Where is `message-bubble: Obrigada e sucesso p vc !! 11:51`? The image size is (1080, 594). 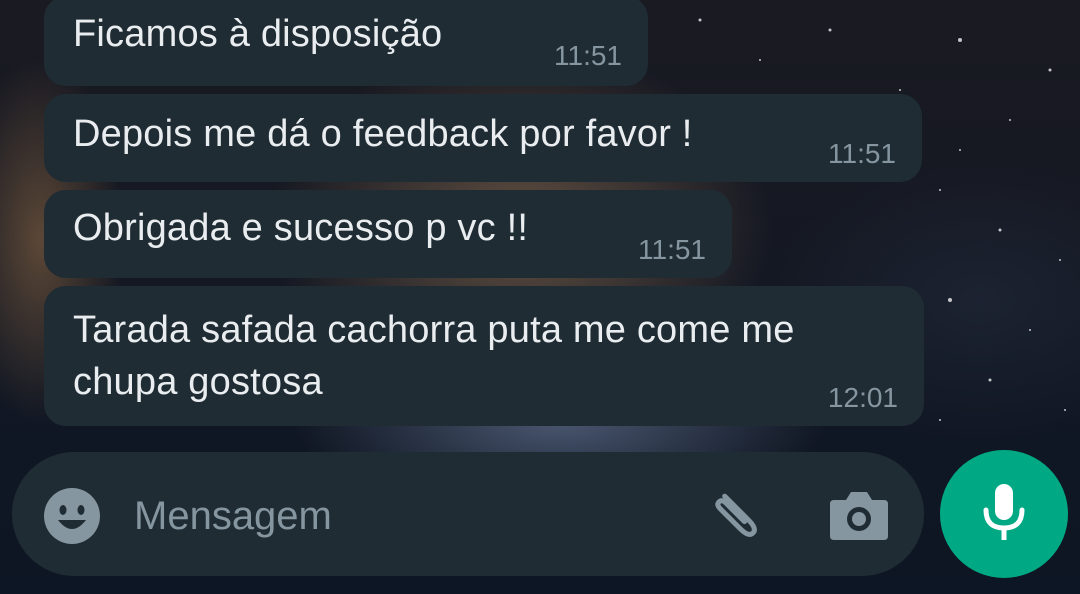 message-bubble: Obrigada e sucesso p vc !! 11:51 is located at coordinates (388, 234).